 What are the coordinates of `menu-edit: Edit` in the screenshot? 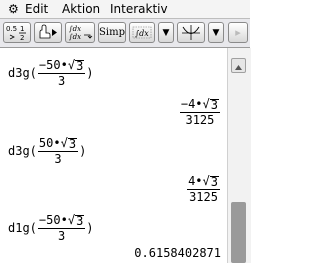 It's located at (36, 9).